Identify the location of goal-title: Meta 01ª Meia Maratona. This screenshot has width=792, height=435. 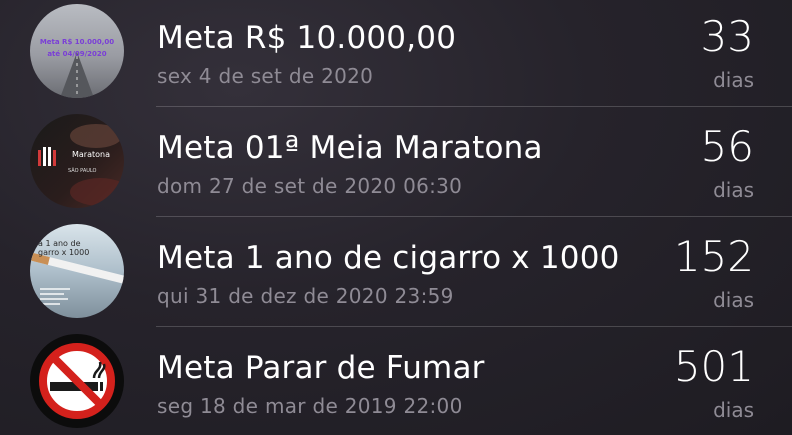
(350, 148).